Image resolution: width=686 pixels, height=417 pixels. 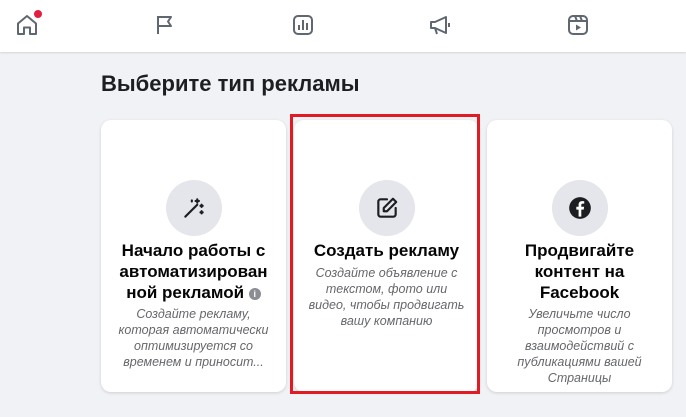 I want to click on top-navigation-bar, so click(x=343, y=26).